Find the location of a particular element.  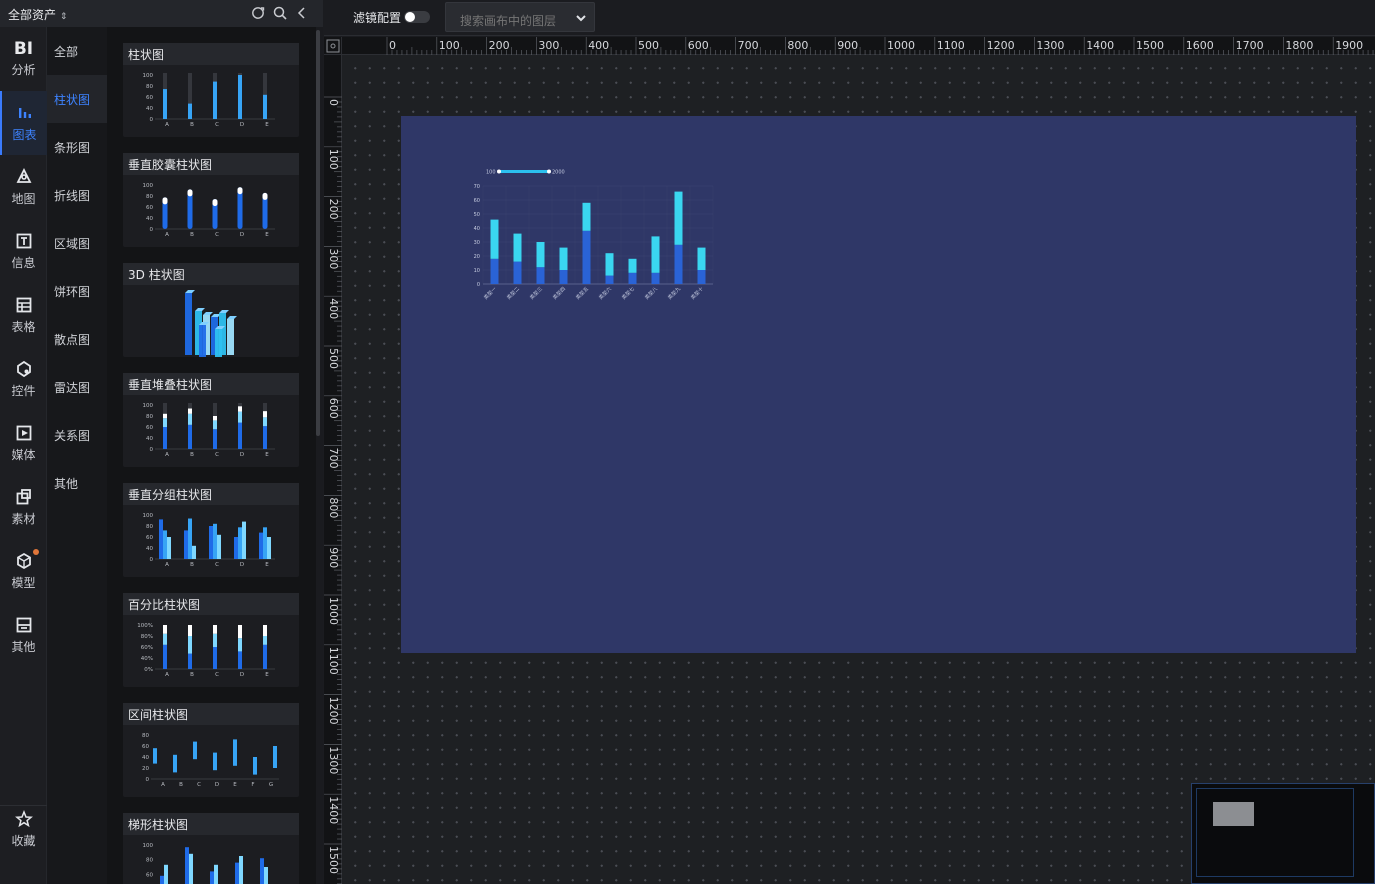

category-item: 全部 is located at coordinates (77, 51).